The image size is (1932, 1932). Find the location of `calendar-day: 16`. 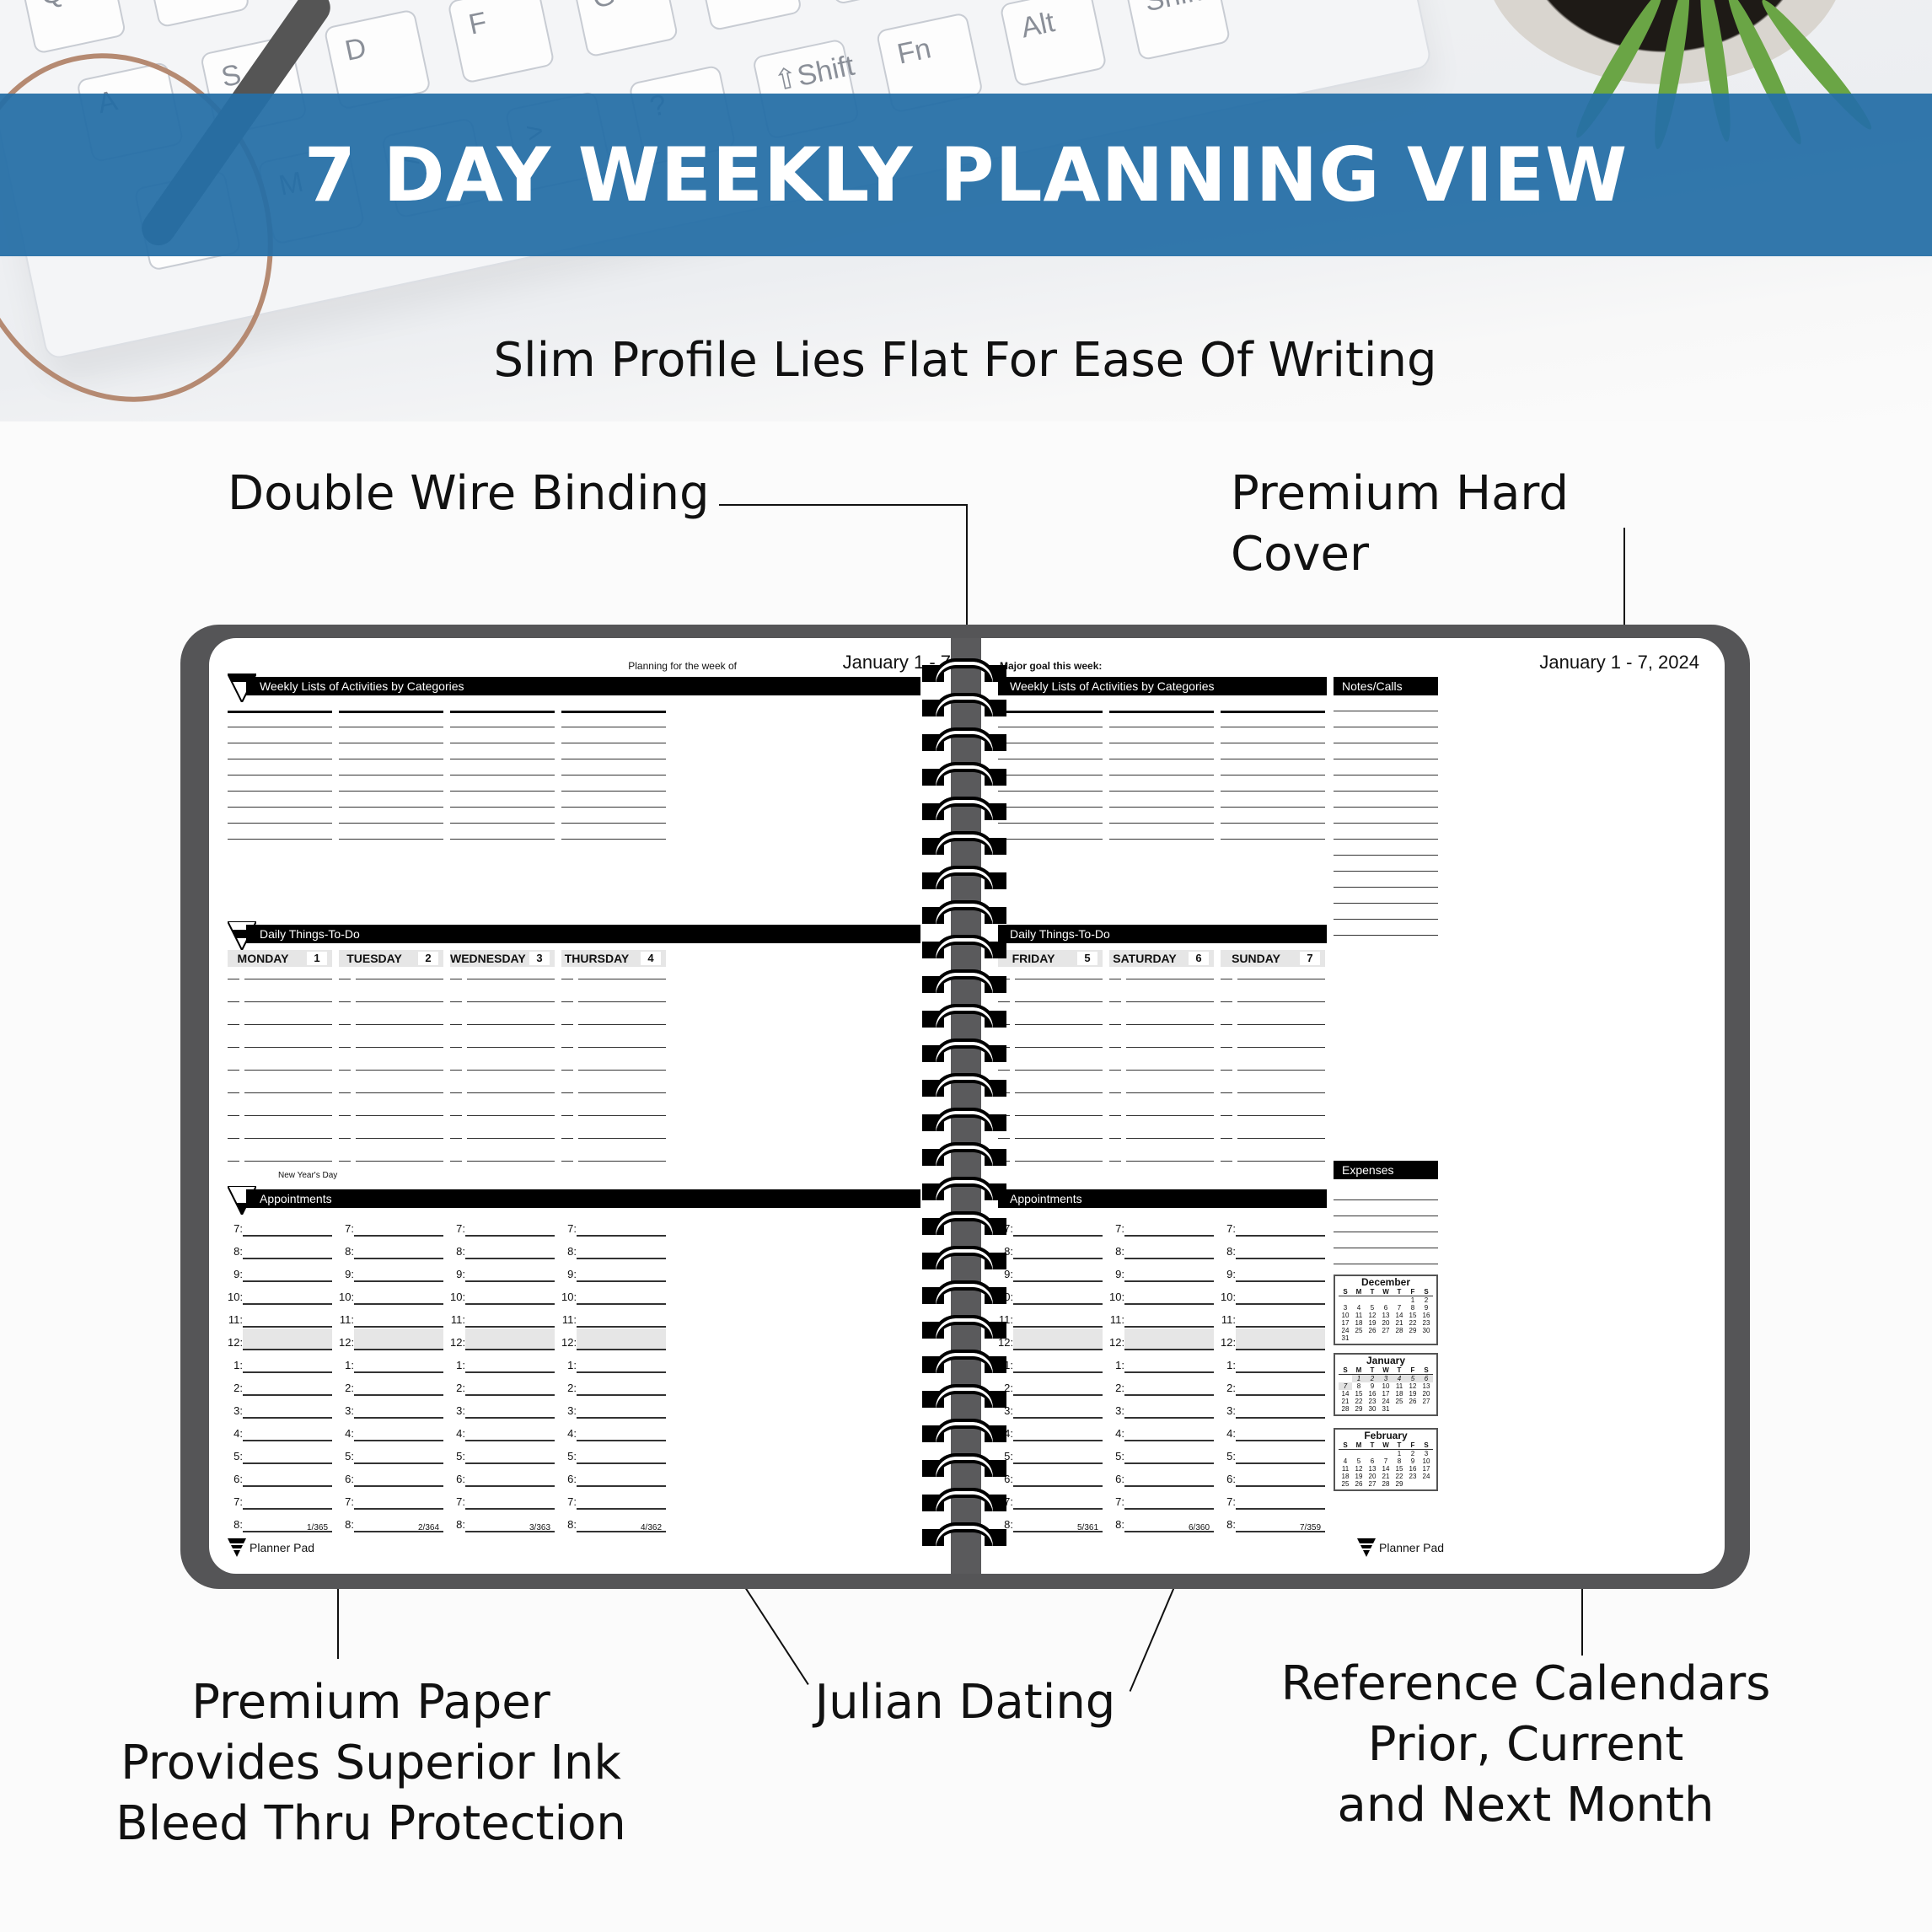

calendar-day: 16 is located at coordinates (1426, 1315).